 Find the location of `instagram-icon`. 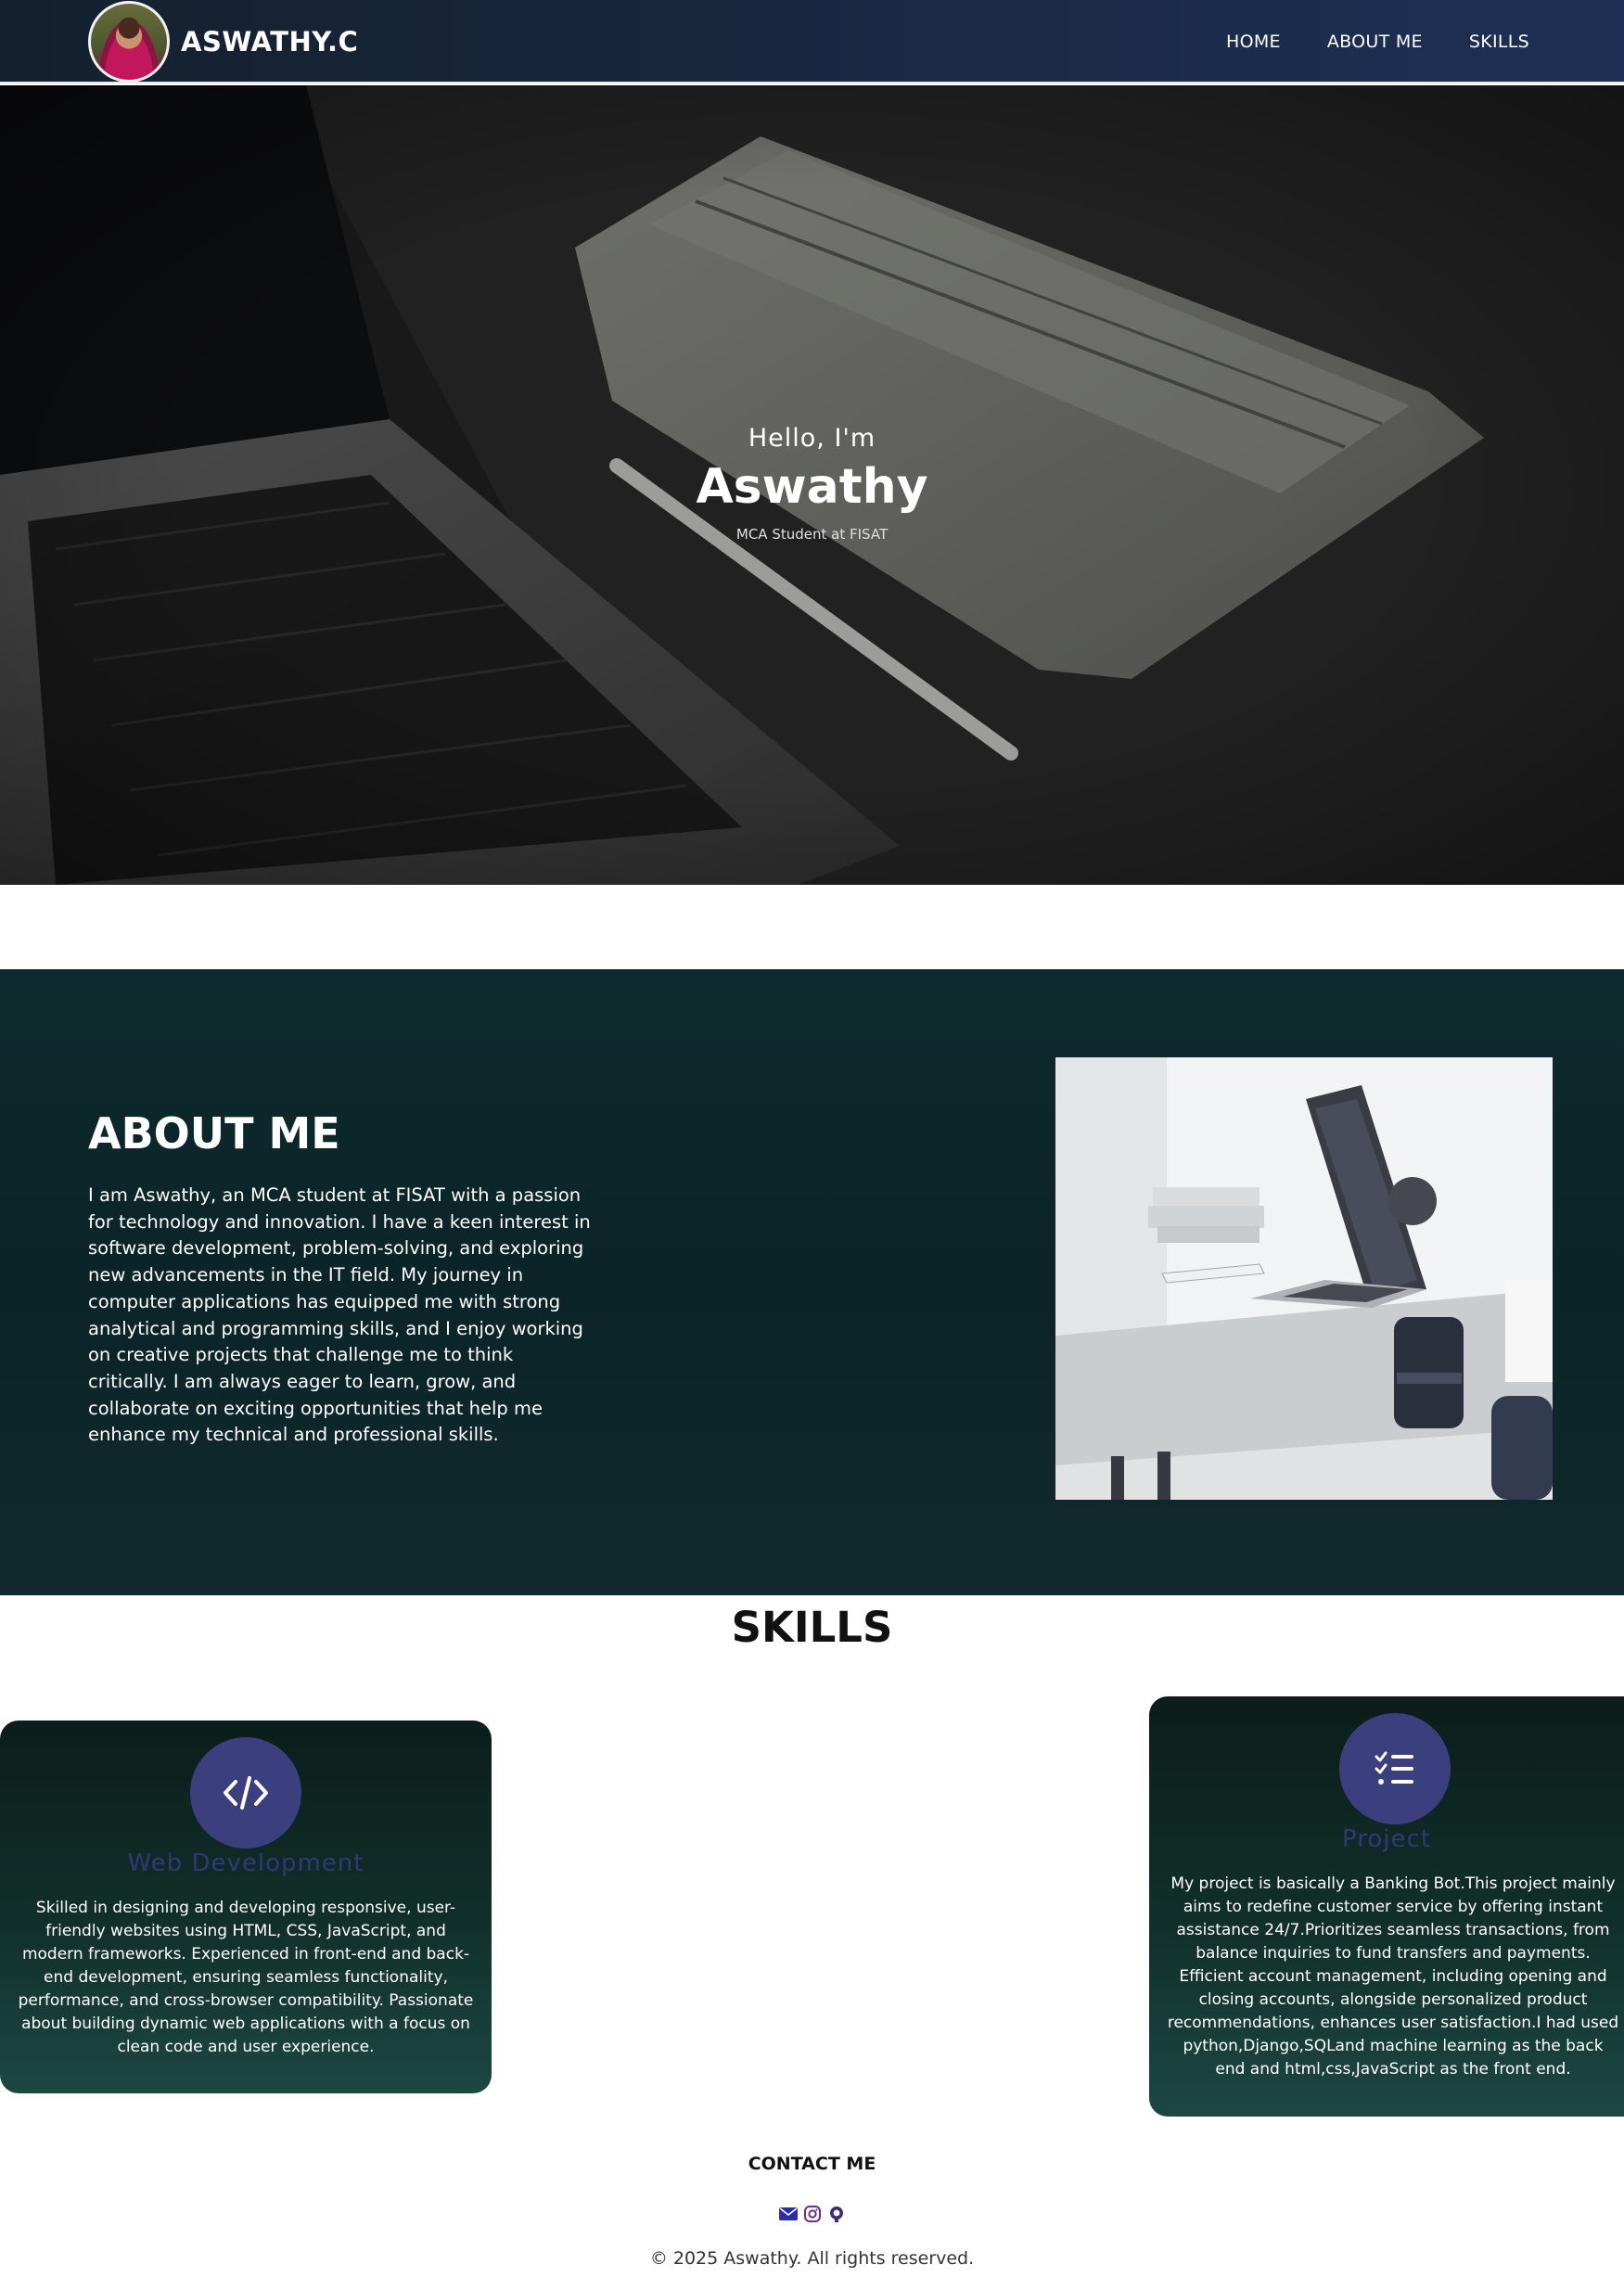

instagram-icon is located at coordinates (812, 2214).